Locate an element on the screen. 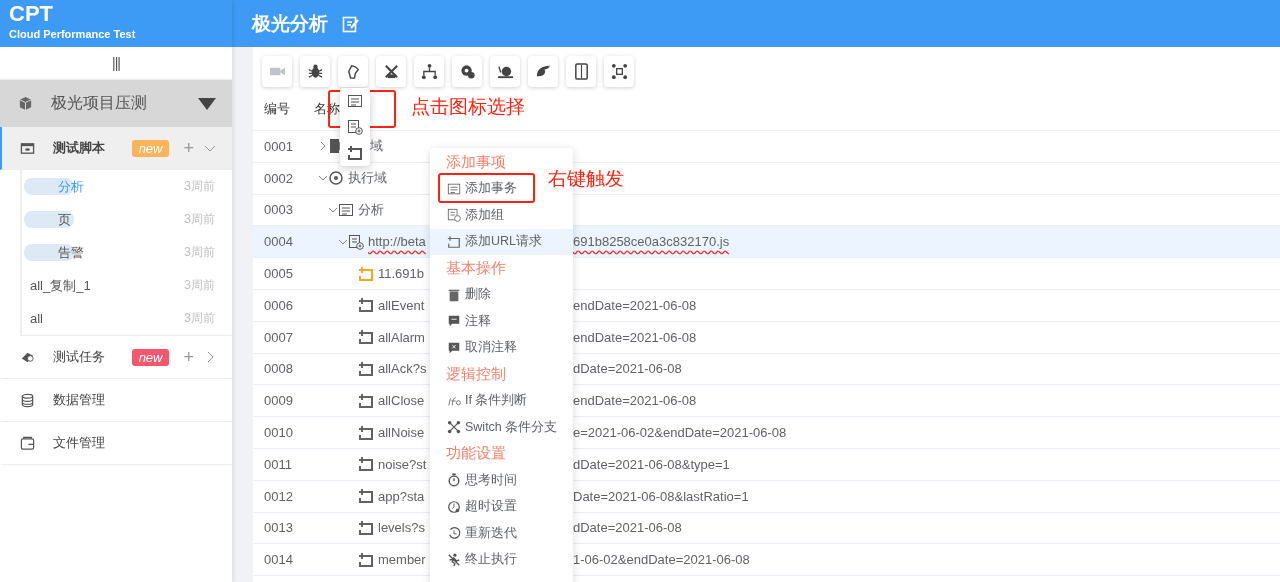 The width and height of the screenshot is (1280, 582). script-name: all_复制_1 is located at coordinates (60, 285).